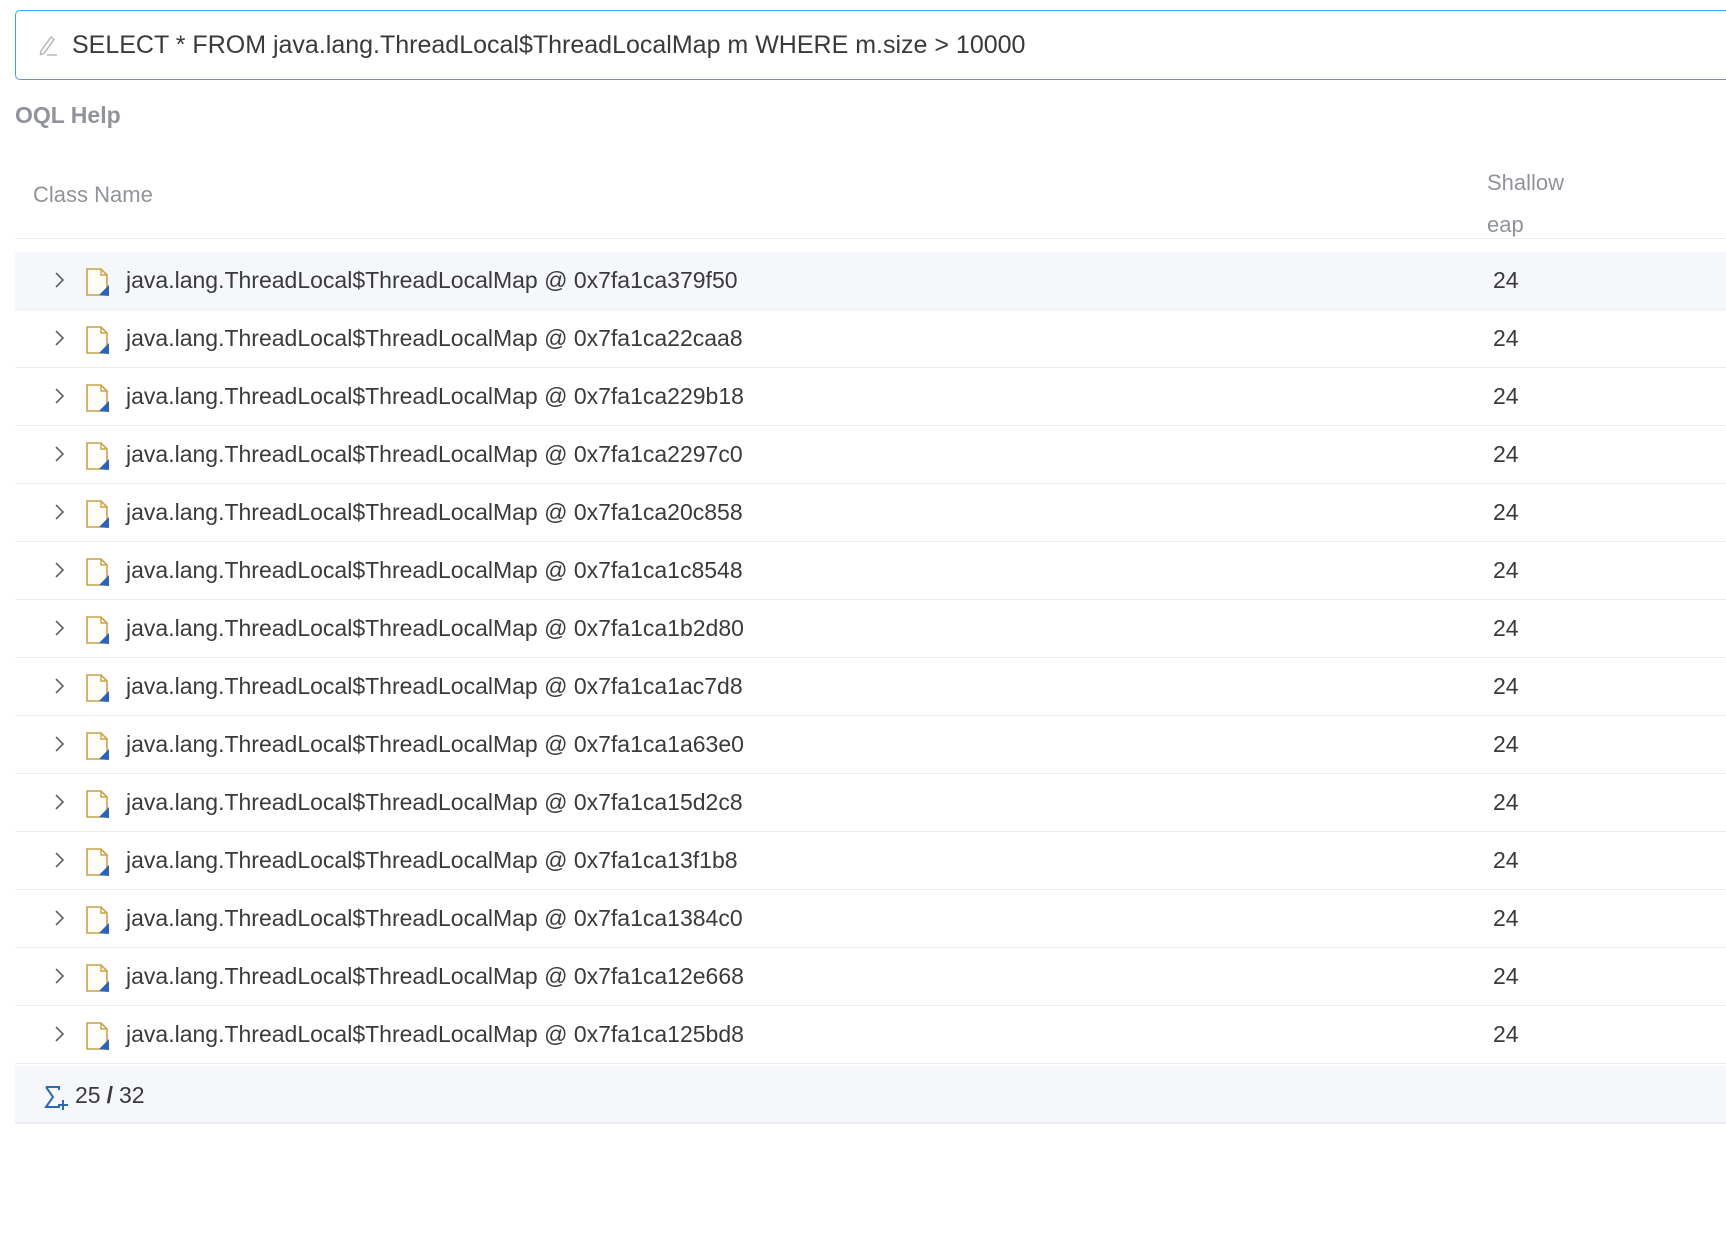  I want to click on column-header-shallow-heap: Shallow eap, so click(1525, 204).